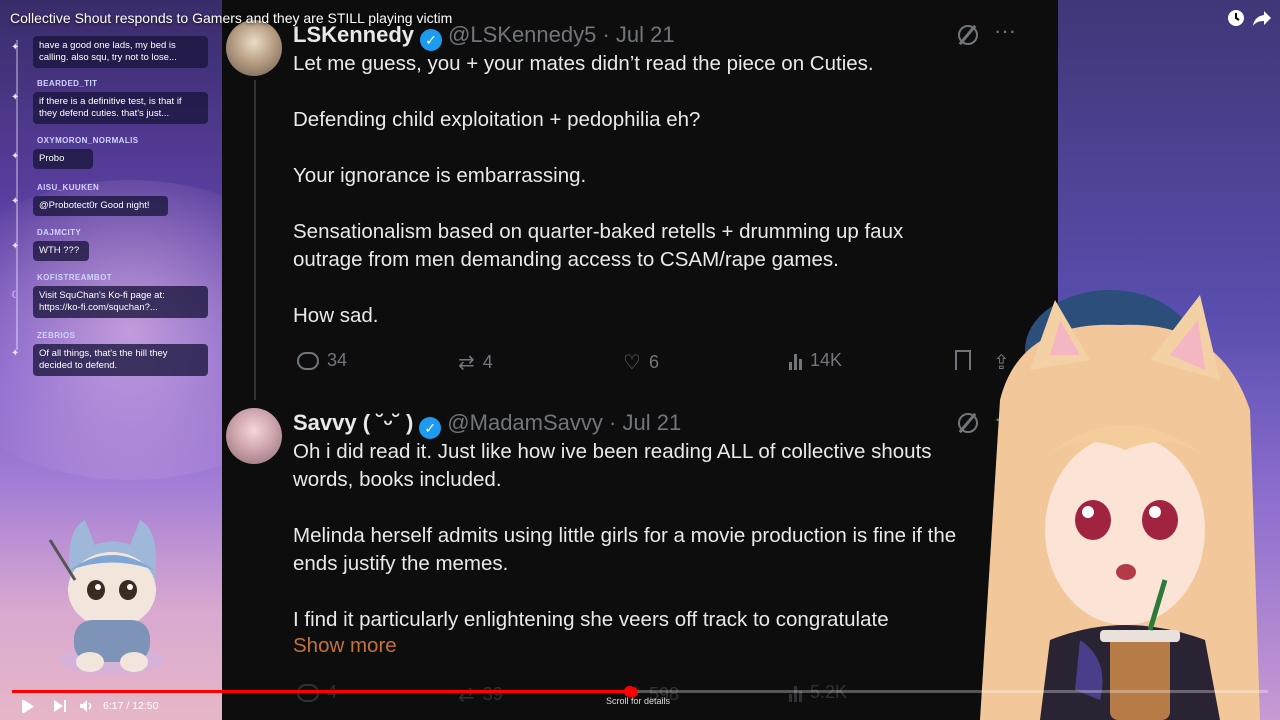 This screenshot has width=1280, height=720. What do you see at coordinates (480, 694) in the screenshot?
I see `retweet-button: ⇄ 39` at bounding box center [480, 694].